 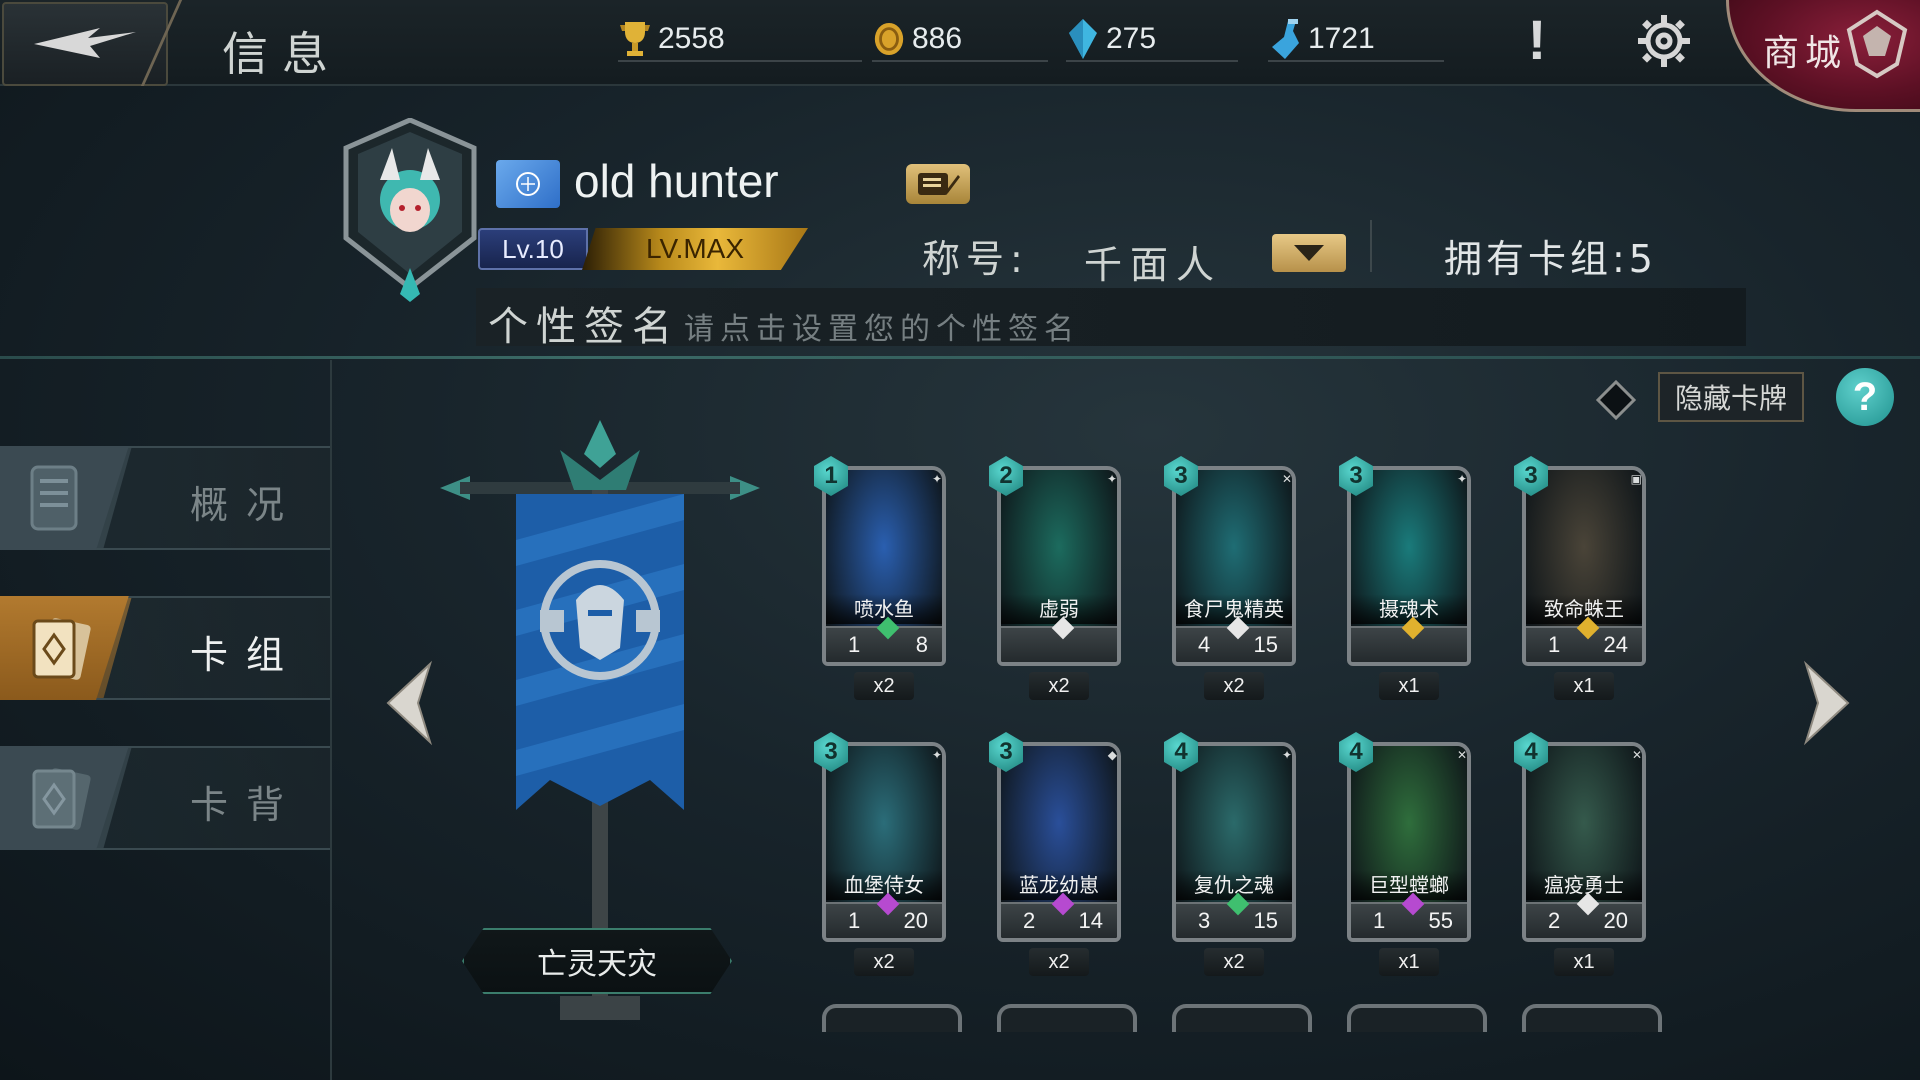 I want to click on deck-card: 食尸鬼精英 4 15 3 ✕ x2, so click(x=1234, y=581).